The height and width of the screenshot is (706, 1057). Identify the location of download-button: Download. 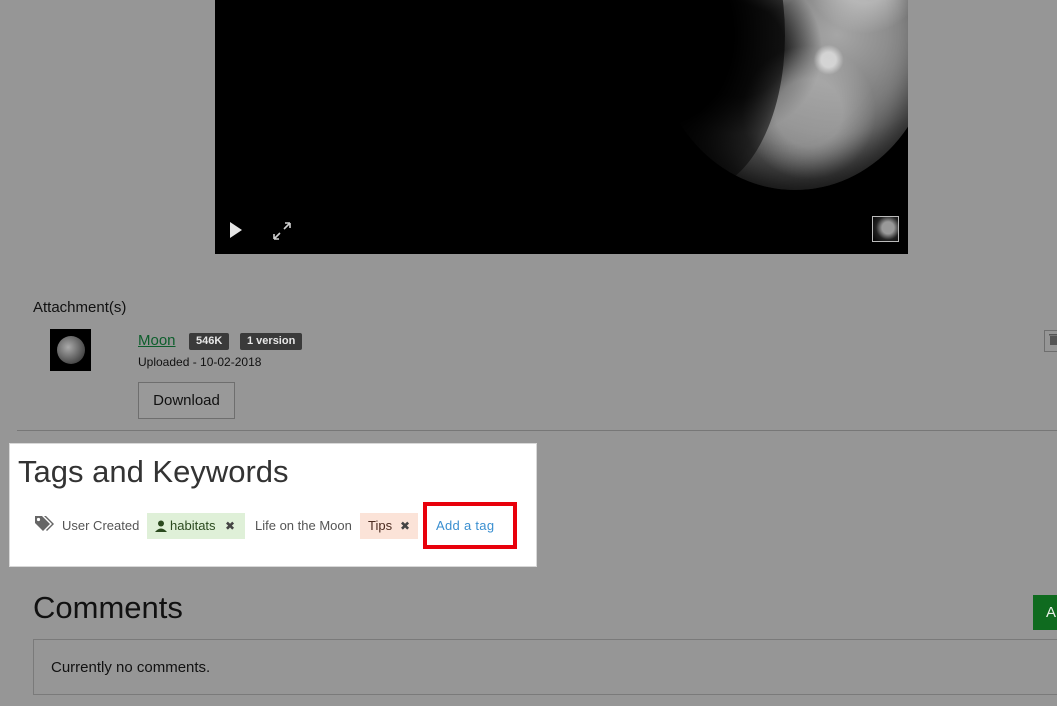
(186, 400).